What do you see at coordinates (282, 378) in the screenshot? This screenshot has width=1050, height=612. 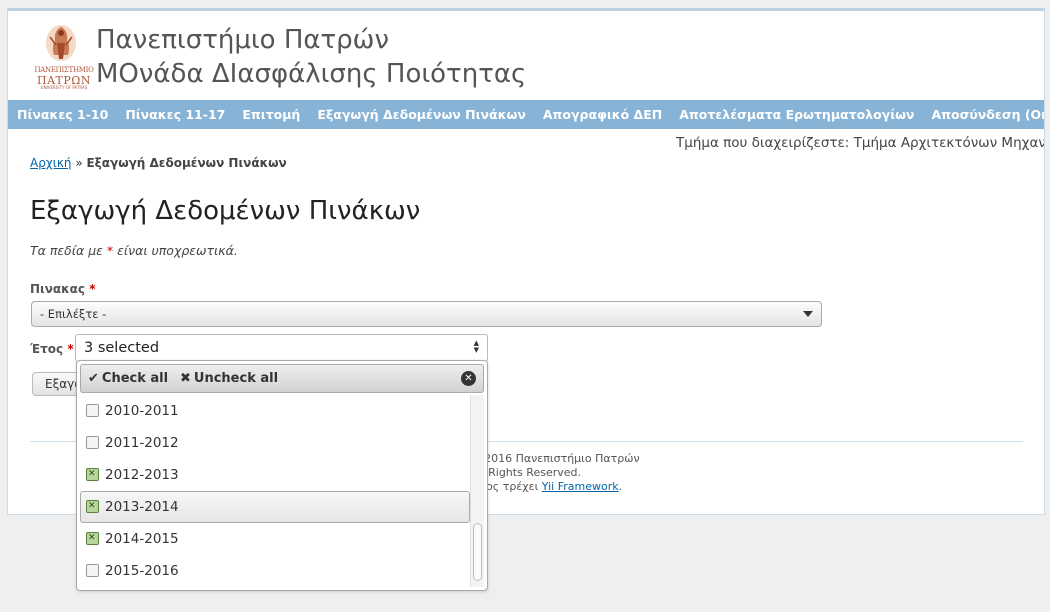 I see `multiselect-header: ✔ Check all ✖ Uncheck all ✕` at bounding box center [282, 378].